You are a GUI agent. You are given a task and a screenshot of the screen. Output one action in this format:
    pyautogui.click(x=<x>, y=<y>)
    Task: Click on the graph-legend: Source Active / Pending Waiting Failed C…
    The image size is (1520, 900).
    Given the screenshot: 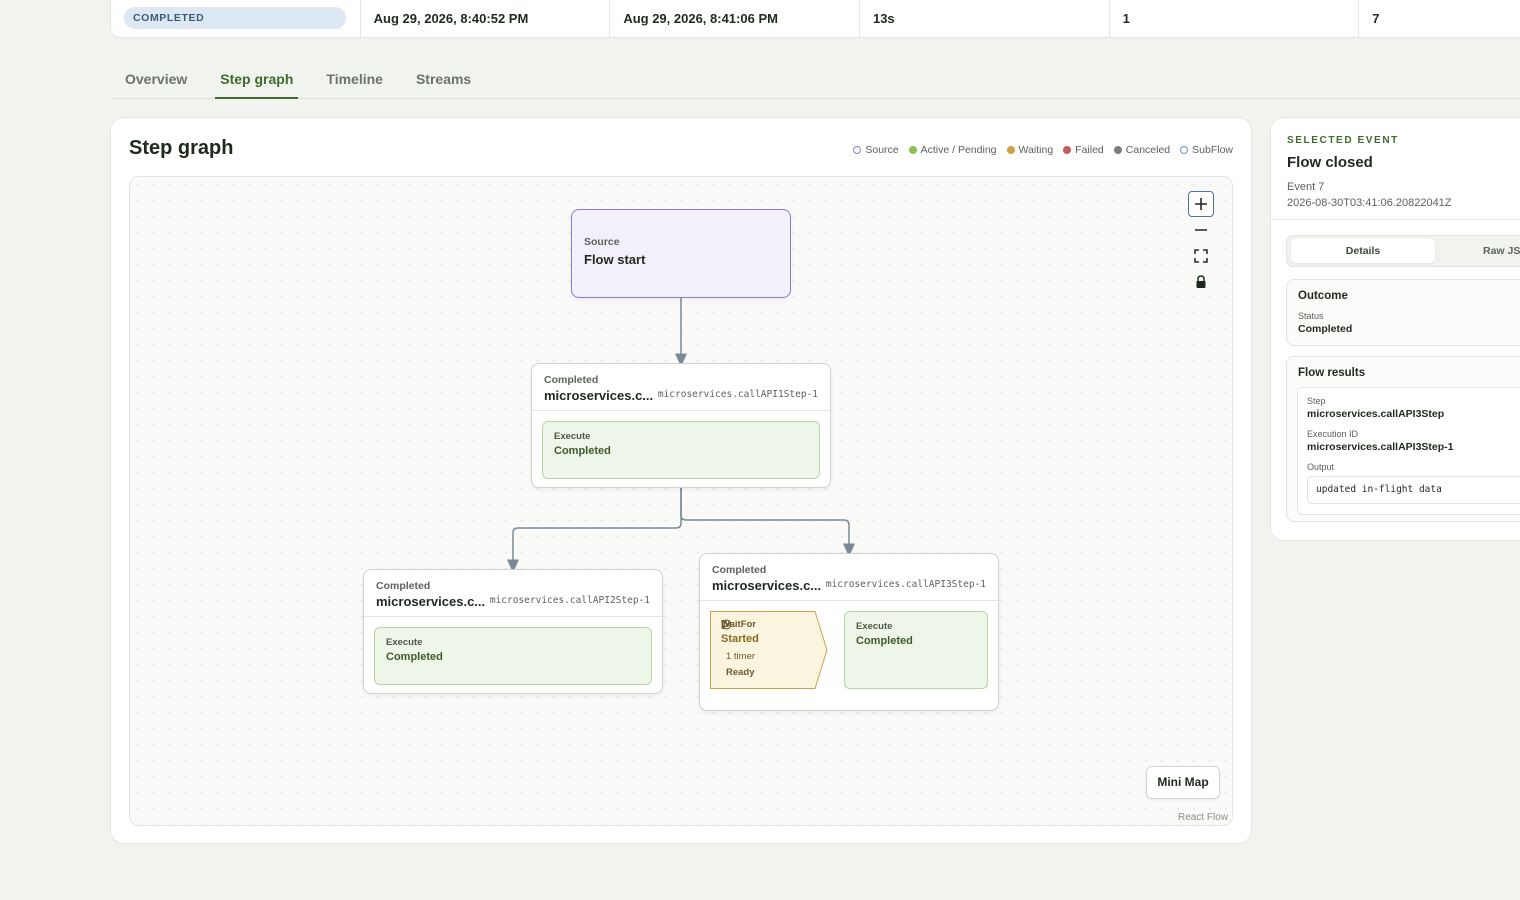 What is the action you would take?
    pyautogui.click(x=1043, y=150)
    